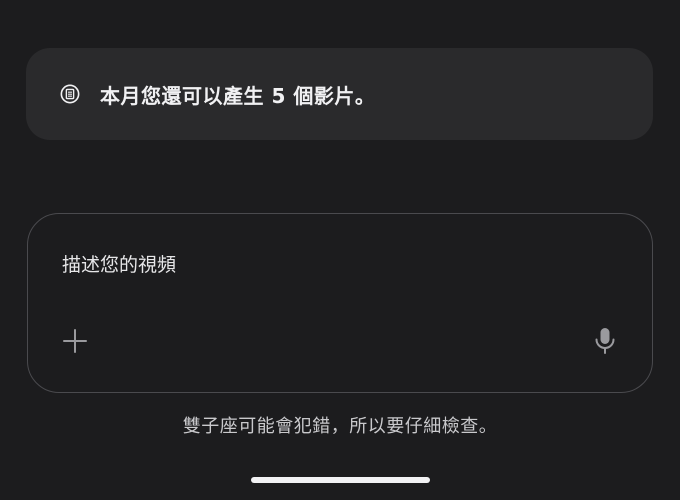 The height and width of the screenshot is (500, 680). I want to click on plus-icon, so click(75, 343).